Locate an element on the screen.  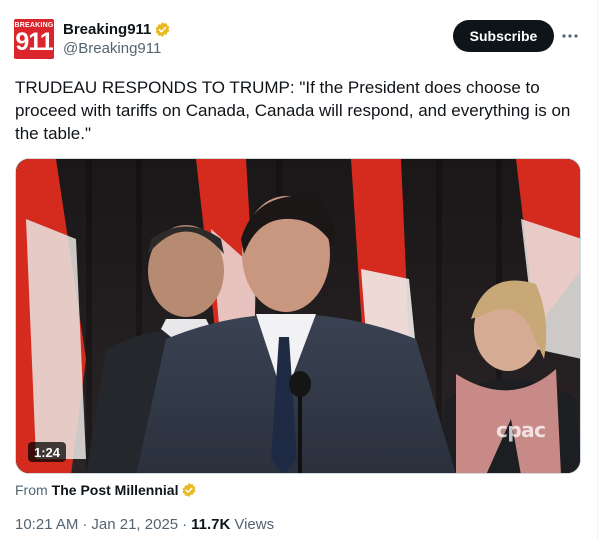
source-attribution: From The Post Millennial is located at coordinates (106, 490).